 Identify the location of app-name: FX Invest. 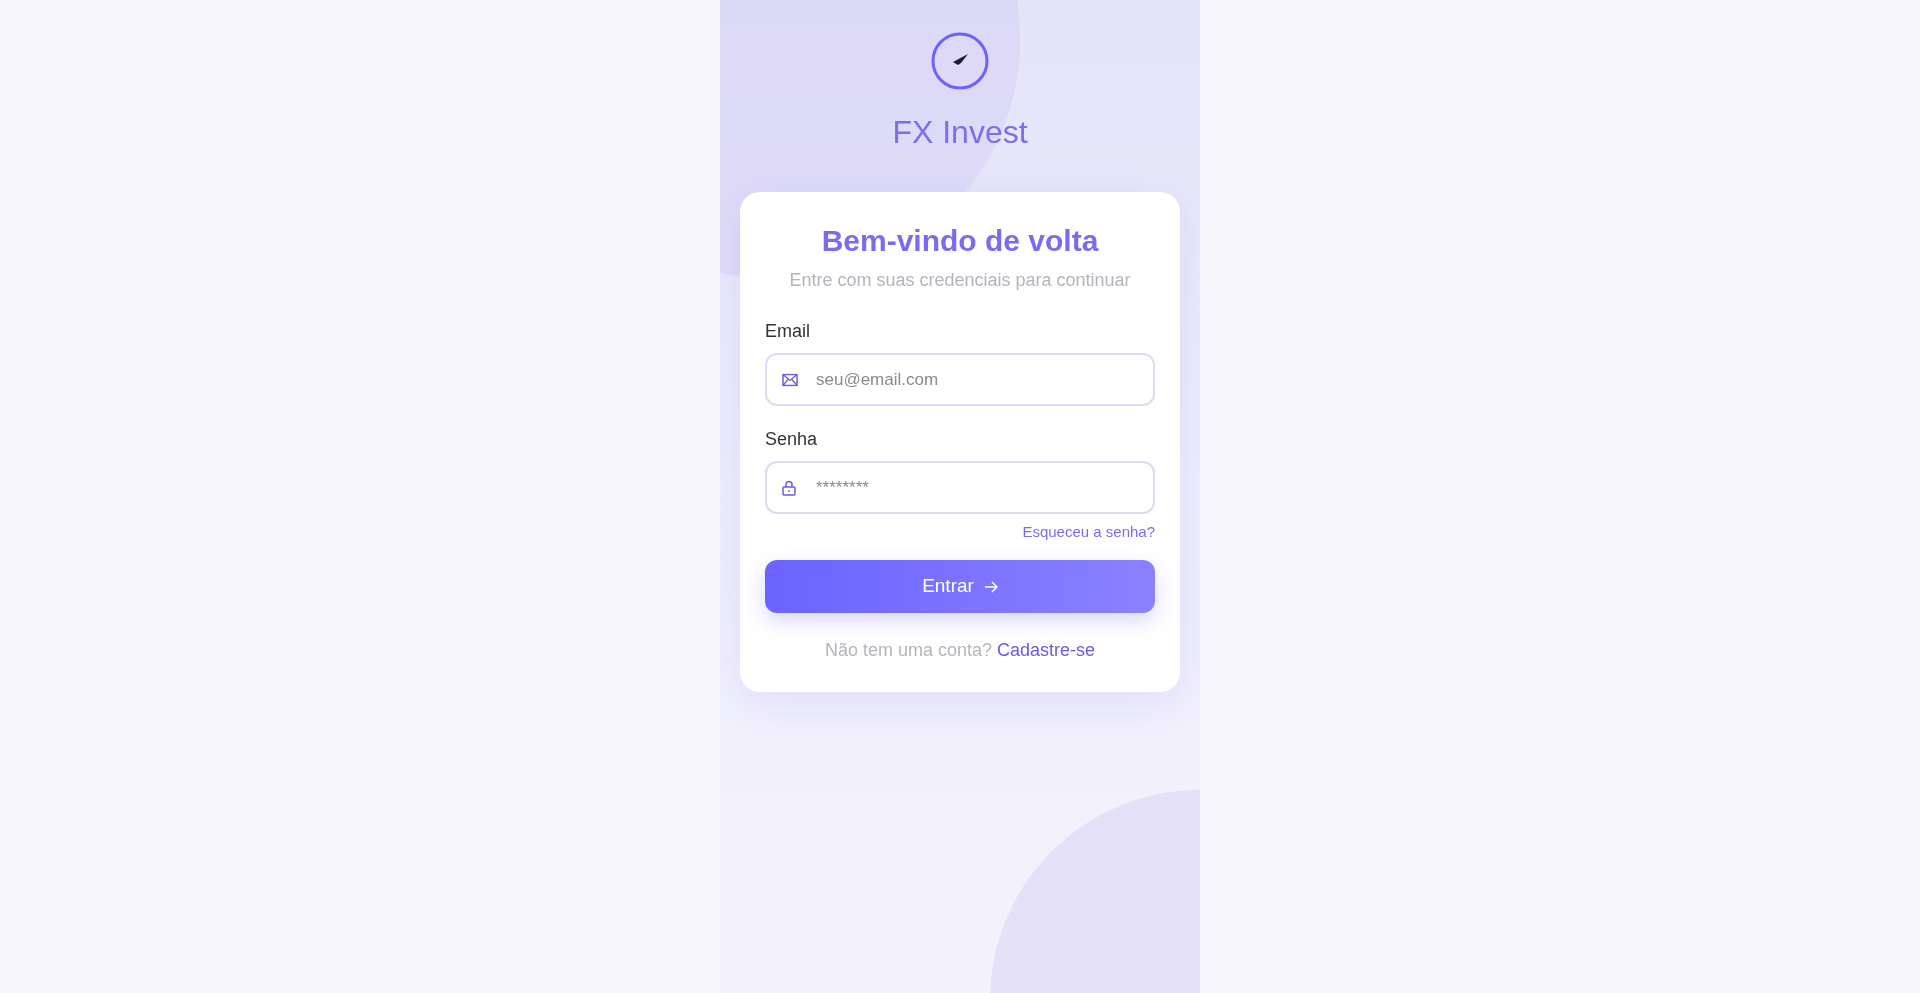
(960, 132).